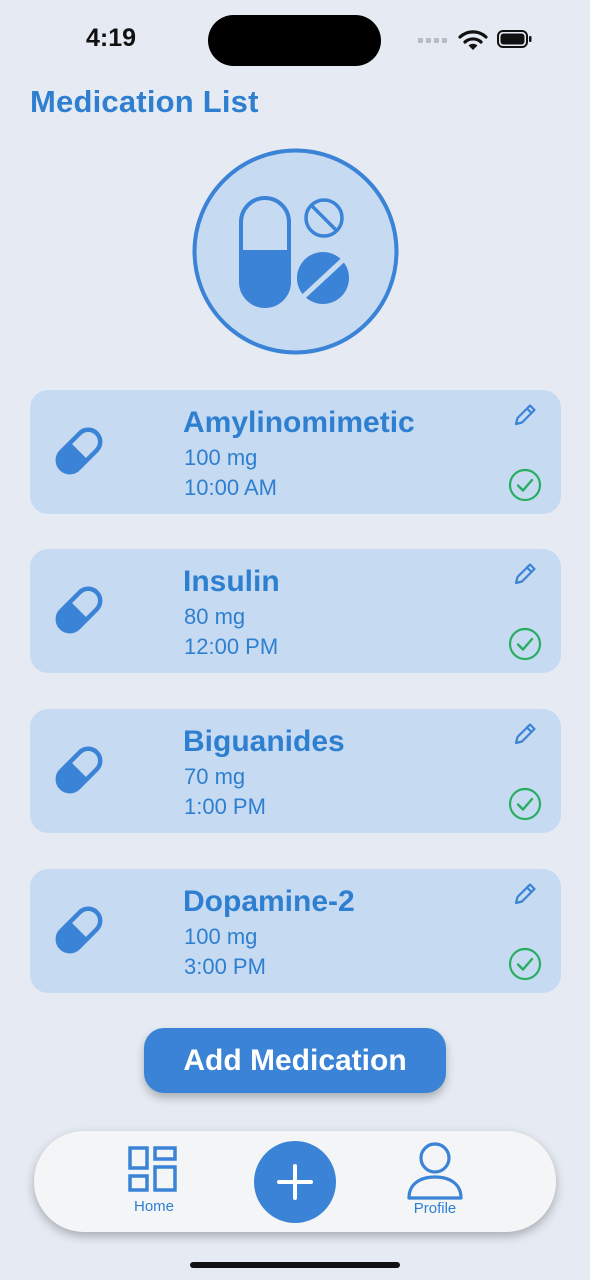 The height and width of the screenshot is (1280, 590). Describe the element at coordinates (432, 40) in the screenshot. I see `cellular-signal-icon` at that location.